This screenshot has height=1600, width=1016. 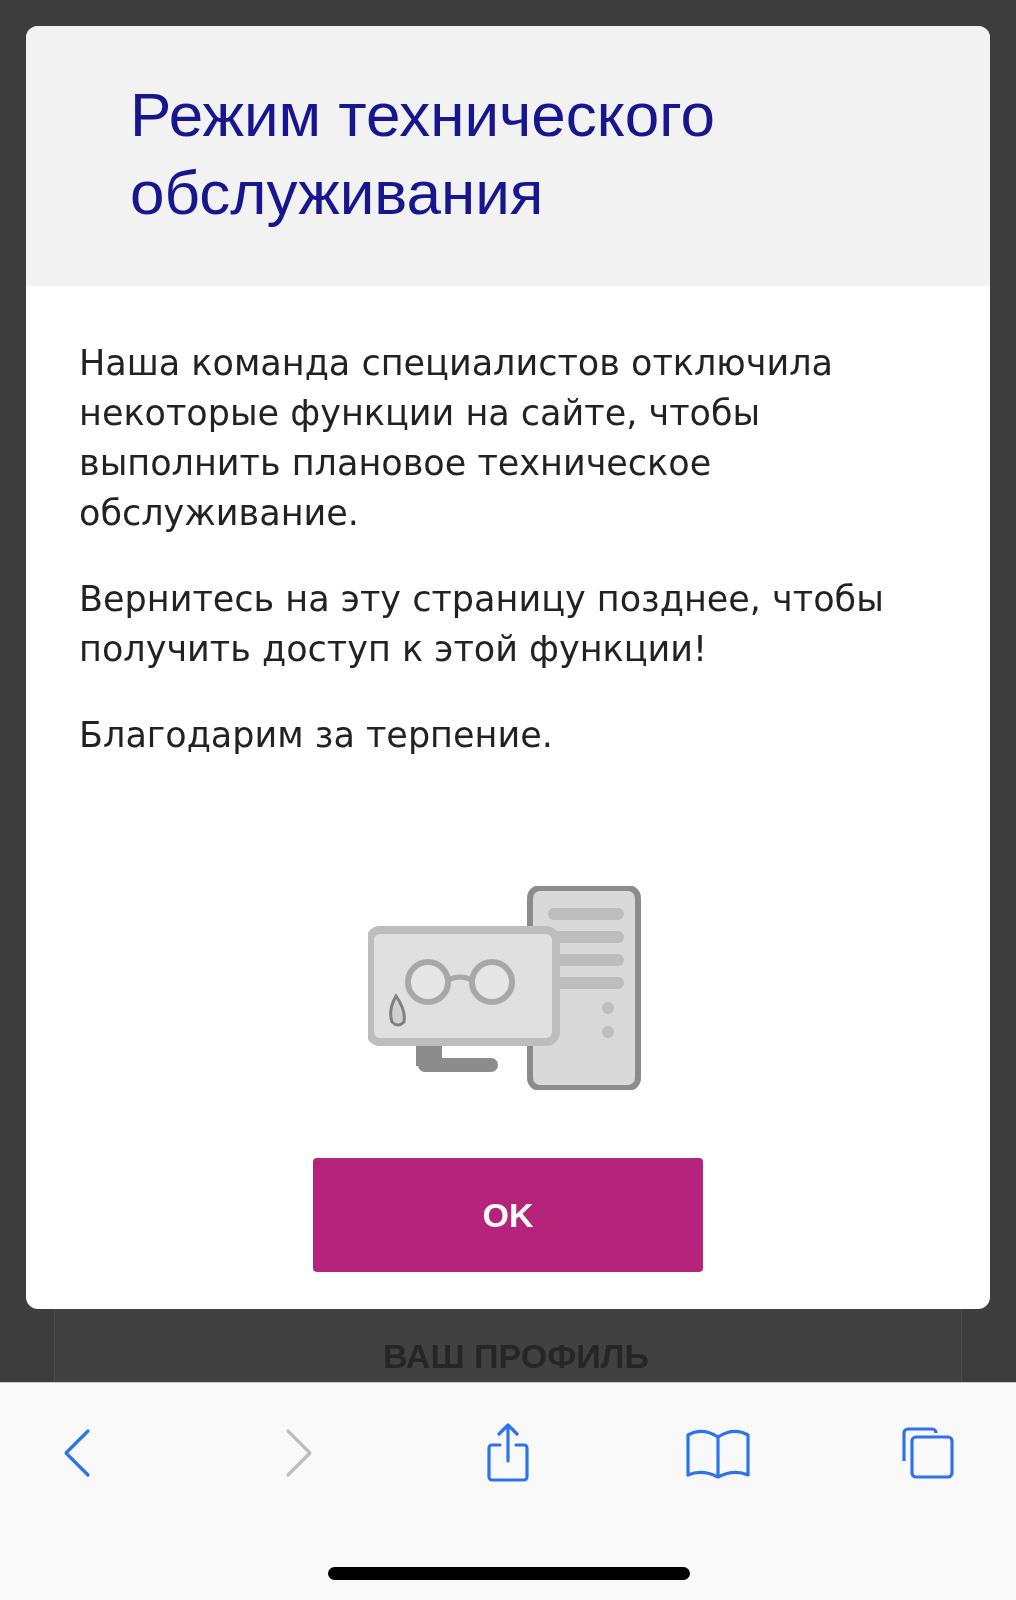 What do you see at coordinates (457, 438) in the screenshot?
I see `message-text: Наша команда специалистов отключила некоторые функции на сайте, чтобы выполнить плановое техническое обслуживание.` at bounding box center [457, 438].